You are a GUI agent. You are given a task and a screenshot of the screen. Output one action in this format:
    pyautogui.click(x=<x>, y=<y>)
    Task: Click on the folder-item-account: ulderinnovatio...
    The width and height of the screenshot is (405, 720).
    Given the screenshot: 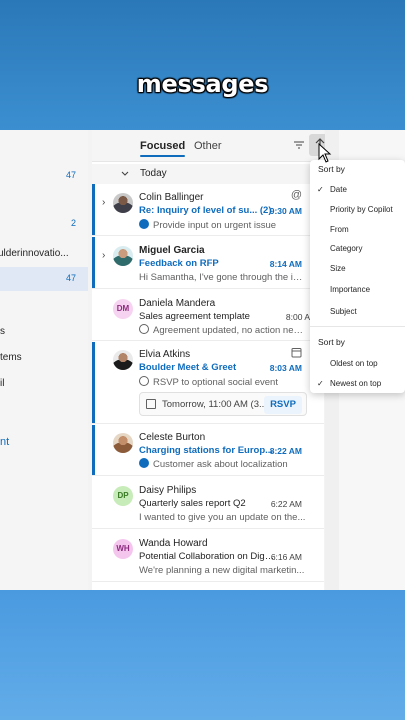 What is the action you would take?
    pyautogui.click(x=44, y=254)
    